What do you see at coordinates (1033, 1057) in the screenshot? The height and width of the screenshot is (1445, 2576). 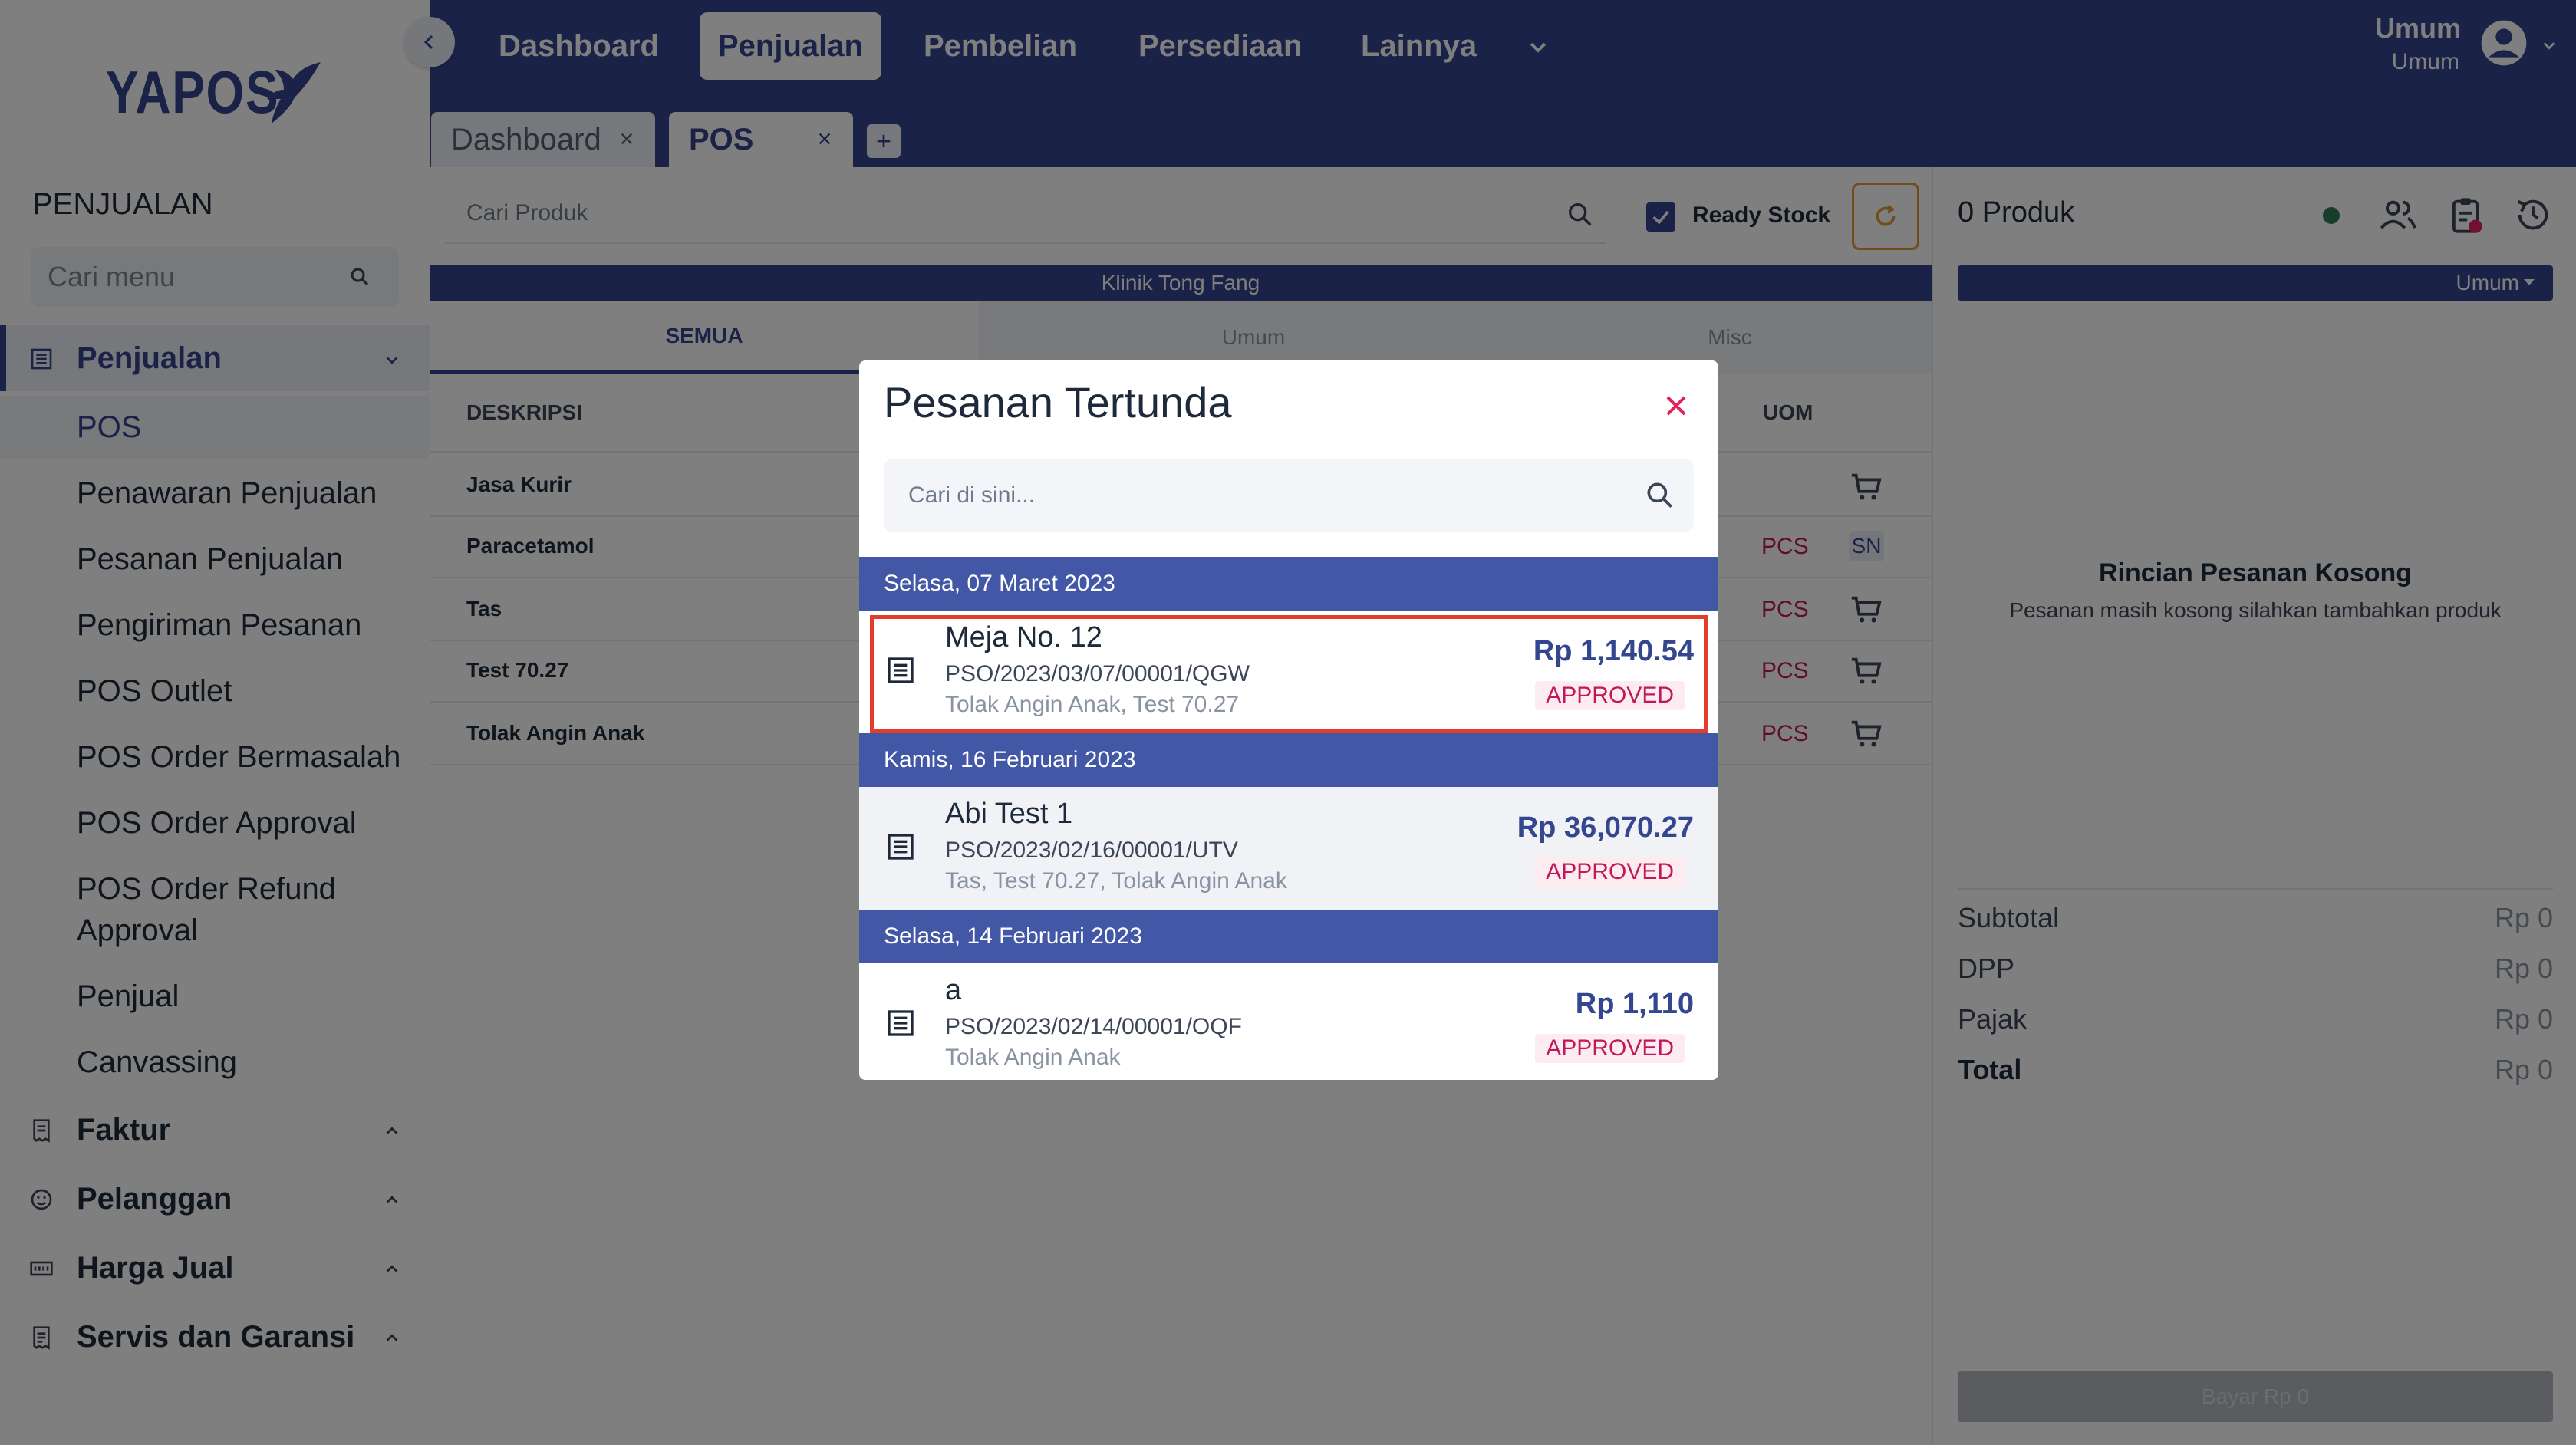 I see `order-items: Tolak Angin Anak` at bounding box center [1033, 1057].